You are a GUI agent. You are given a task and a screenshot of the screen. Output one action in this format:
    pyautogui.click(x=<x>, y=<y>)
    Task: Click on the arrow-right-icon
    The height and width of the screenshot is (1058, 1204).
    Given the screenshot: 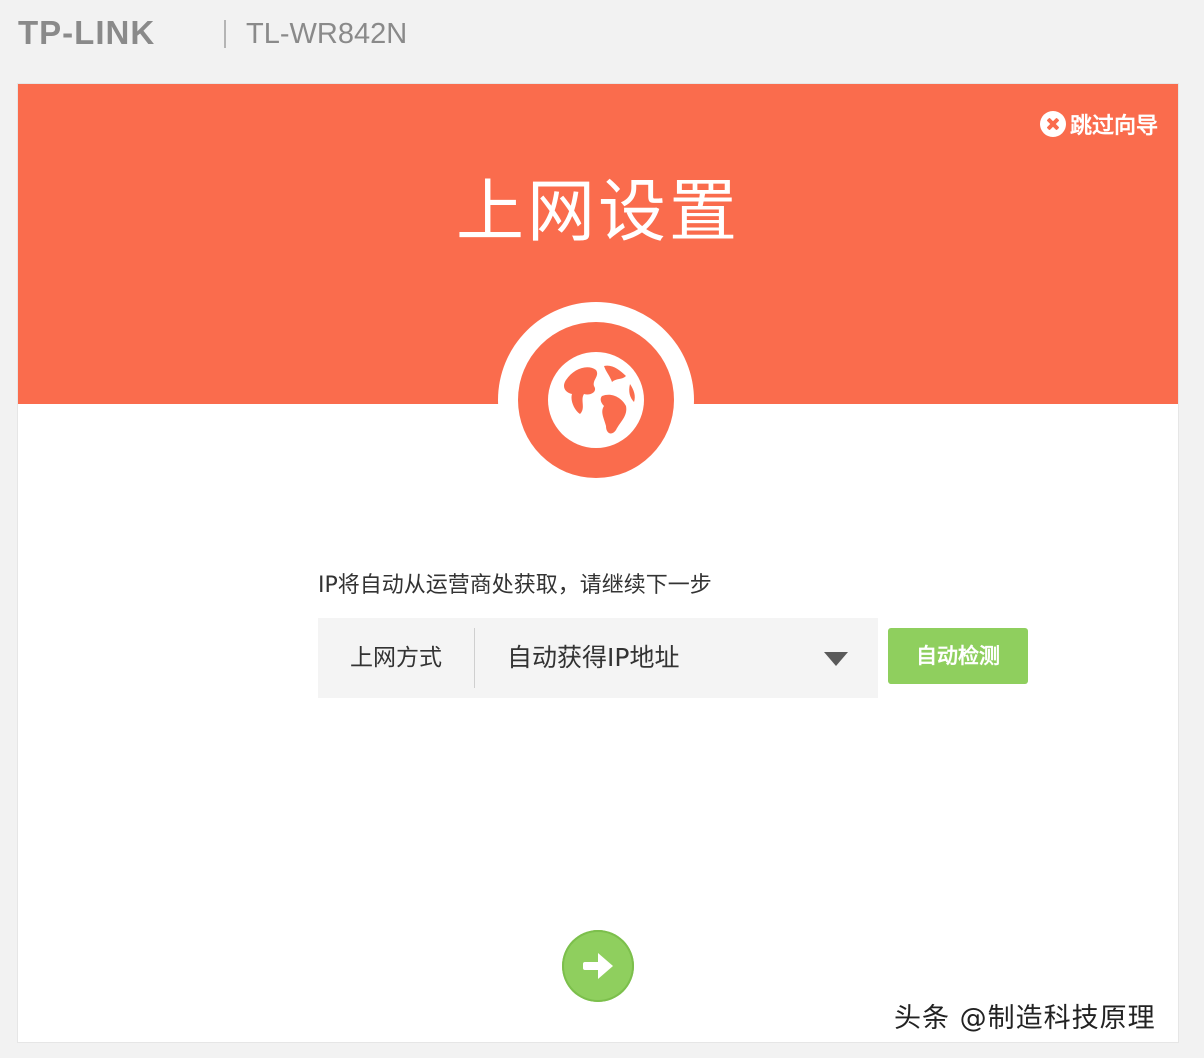 What is the action you would take?
    pyautogui.click(x=598, y=966)
    